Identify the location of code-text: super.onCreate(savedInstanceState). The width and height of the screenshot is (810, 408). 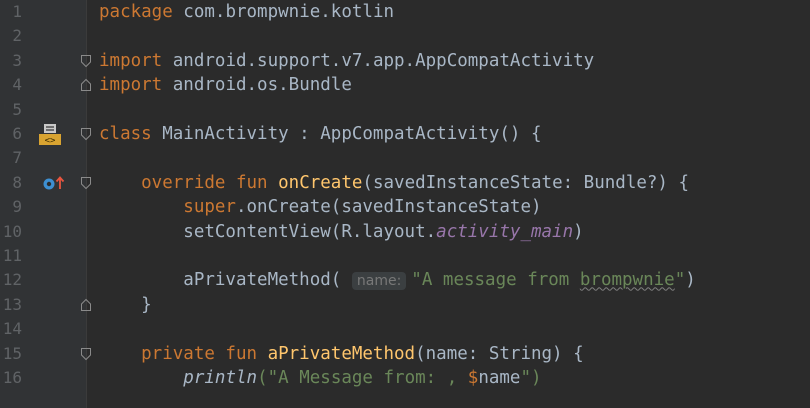
(320, 207).